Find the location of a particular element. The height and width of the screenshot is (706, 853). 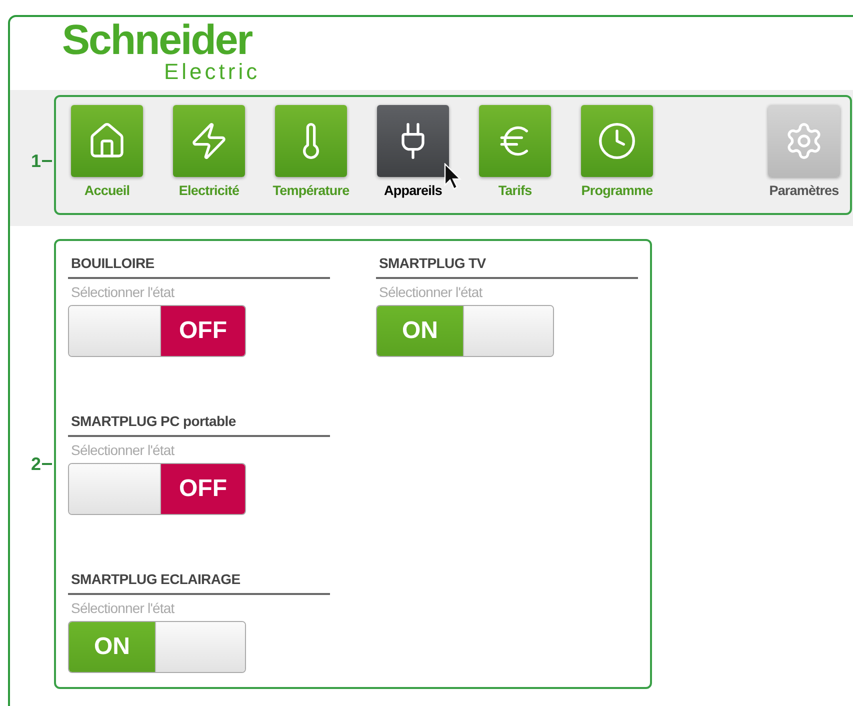

device-title: SMARTPLUG PC portable is located at coordinates (153, 421).